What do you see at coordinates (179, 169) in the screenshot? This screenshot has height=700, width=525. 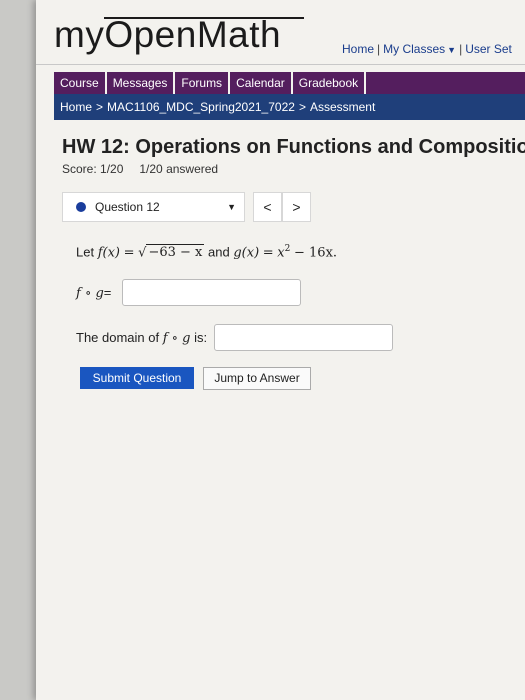 I see `answered-count: 1/20 answered` at bounding box center [179, 169].